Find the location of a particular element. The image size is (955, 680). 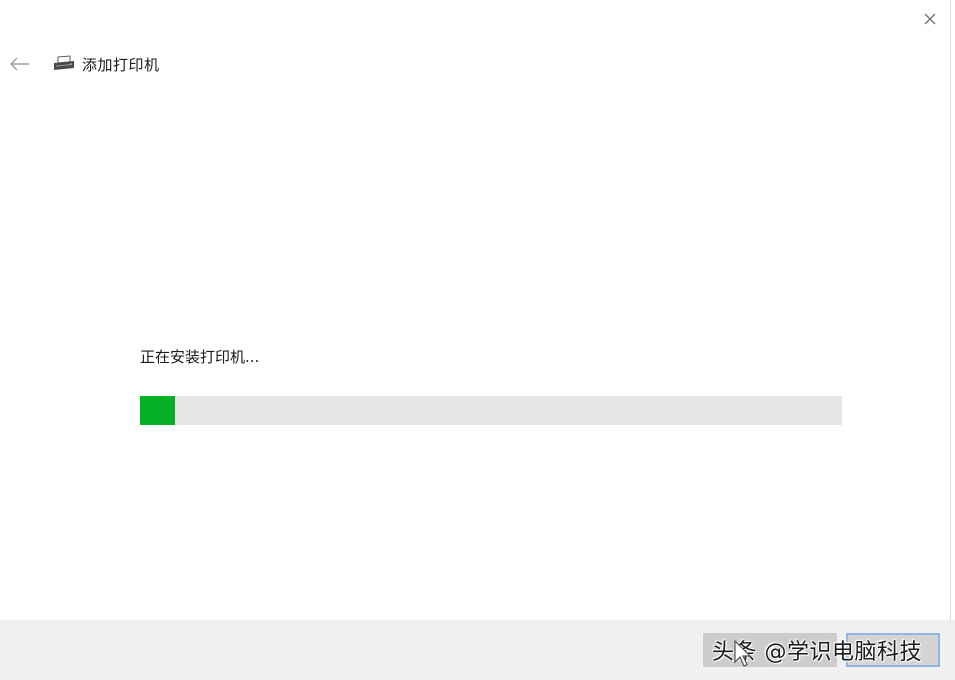

back-arrow-icon is located at coordinates (19, 64).